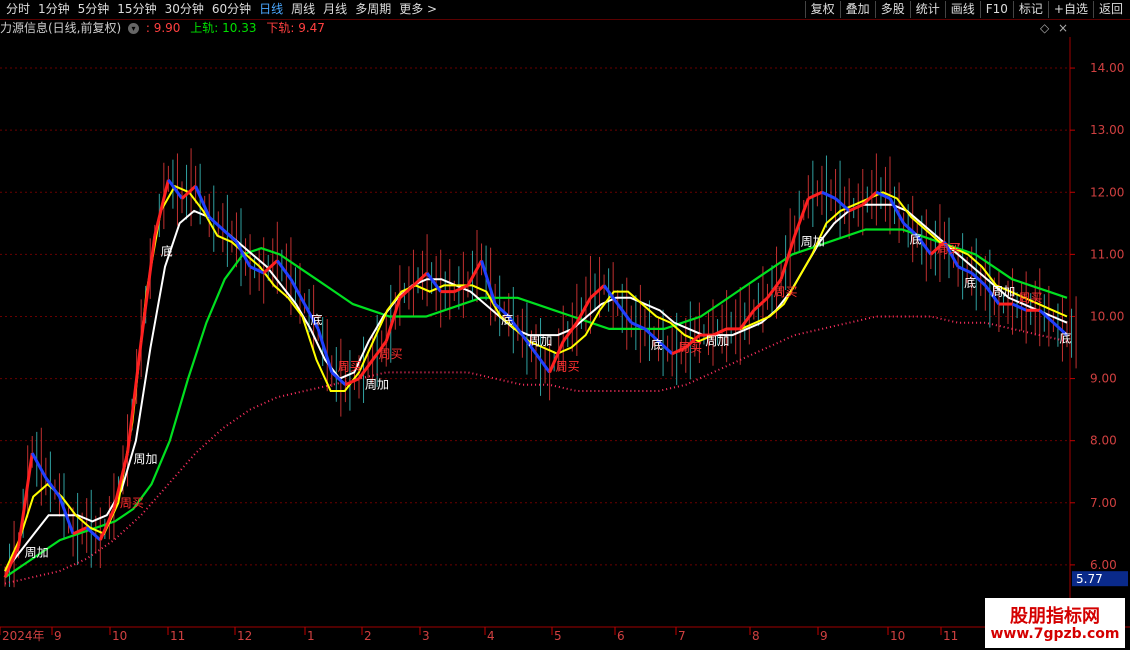 The image size is (1130, 650). Describe the element at coordinates (916, 238) in the screenshot. I see `signal-label-16: 底` at that location.